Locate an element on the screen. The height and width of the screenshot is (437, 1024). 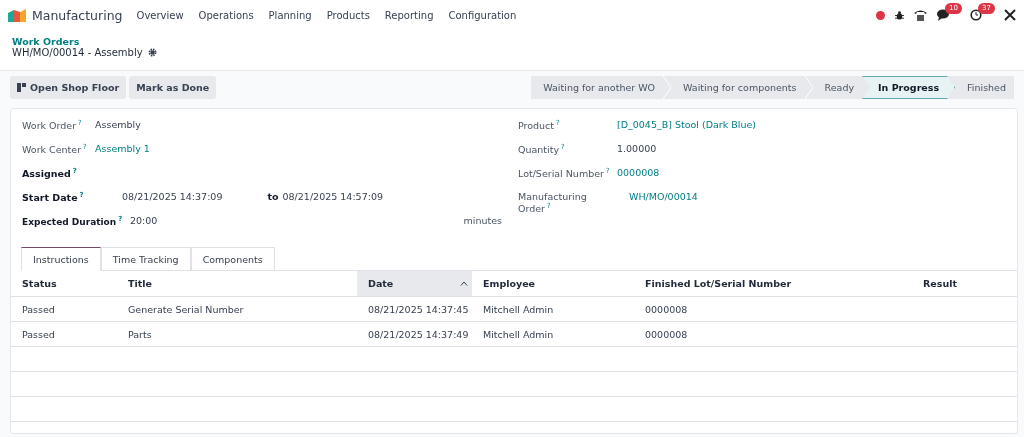
duration-field: 20:00 is located at coordinates (144, 220).